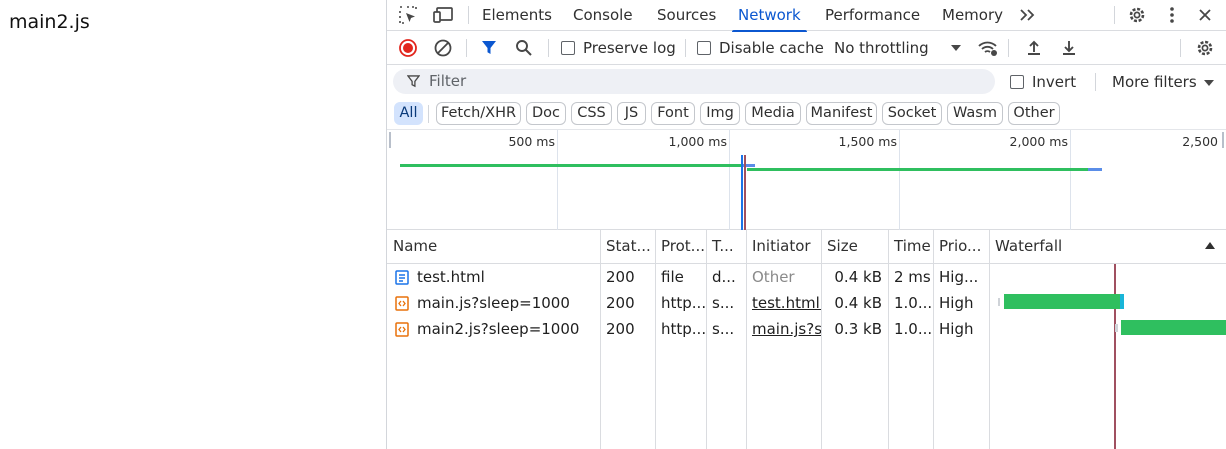 The height and width of the screenshot is (449, 1226). Describe the element at coordinates (858, 277) in the screenshot. I see `size-cell: 0.4 kB` at that location.